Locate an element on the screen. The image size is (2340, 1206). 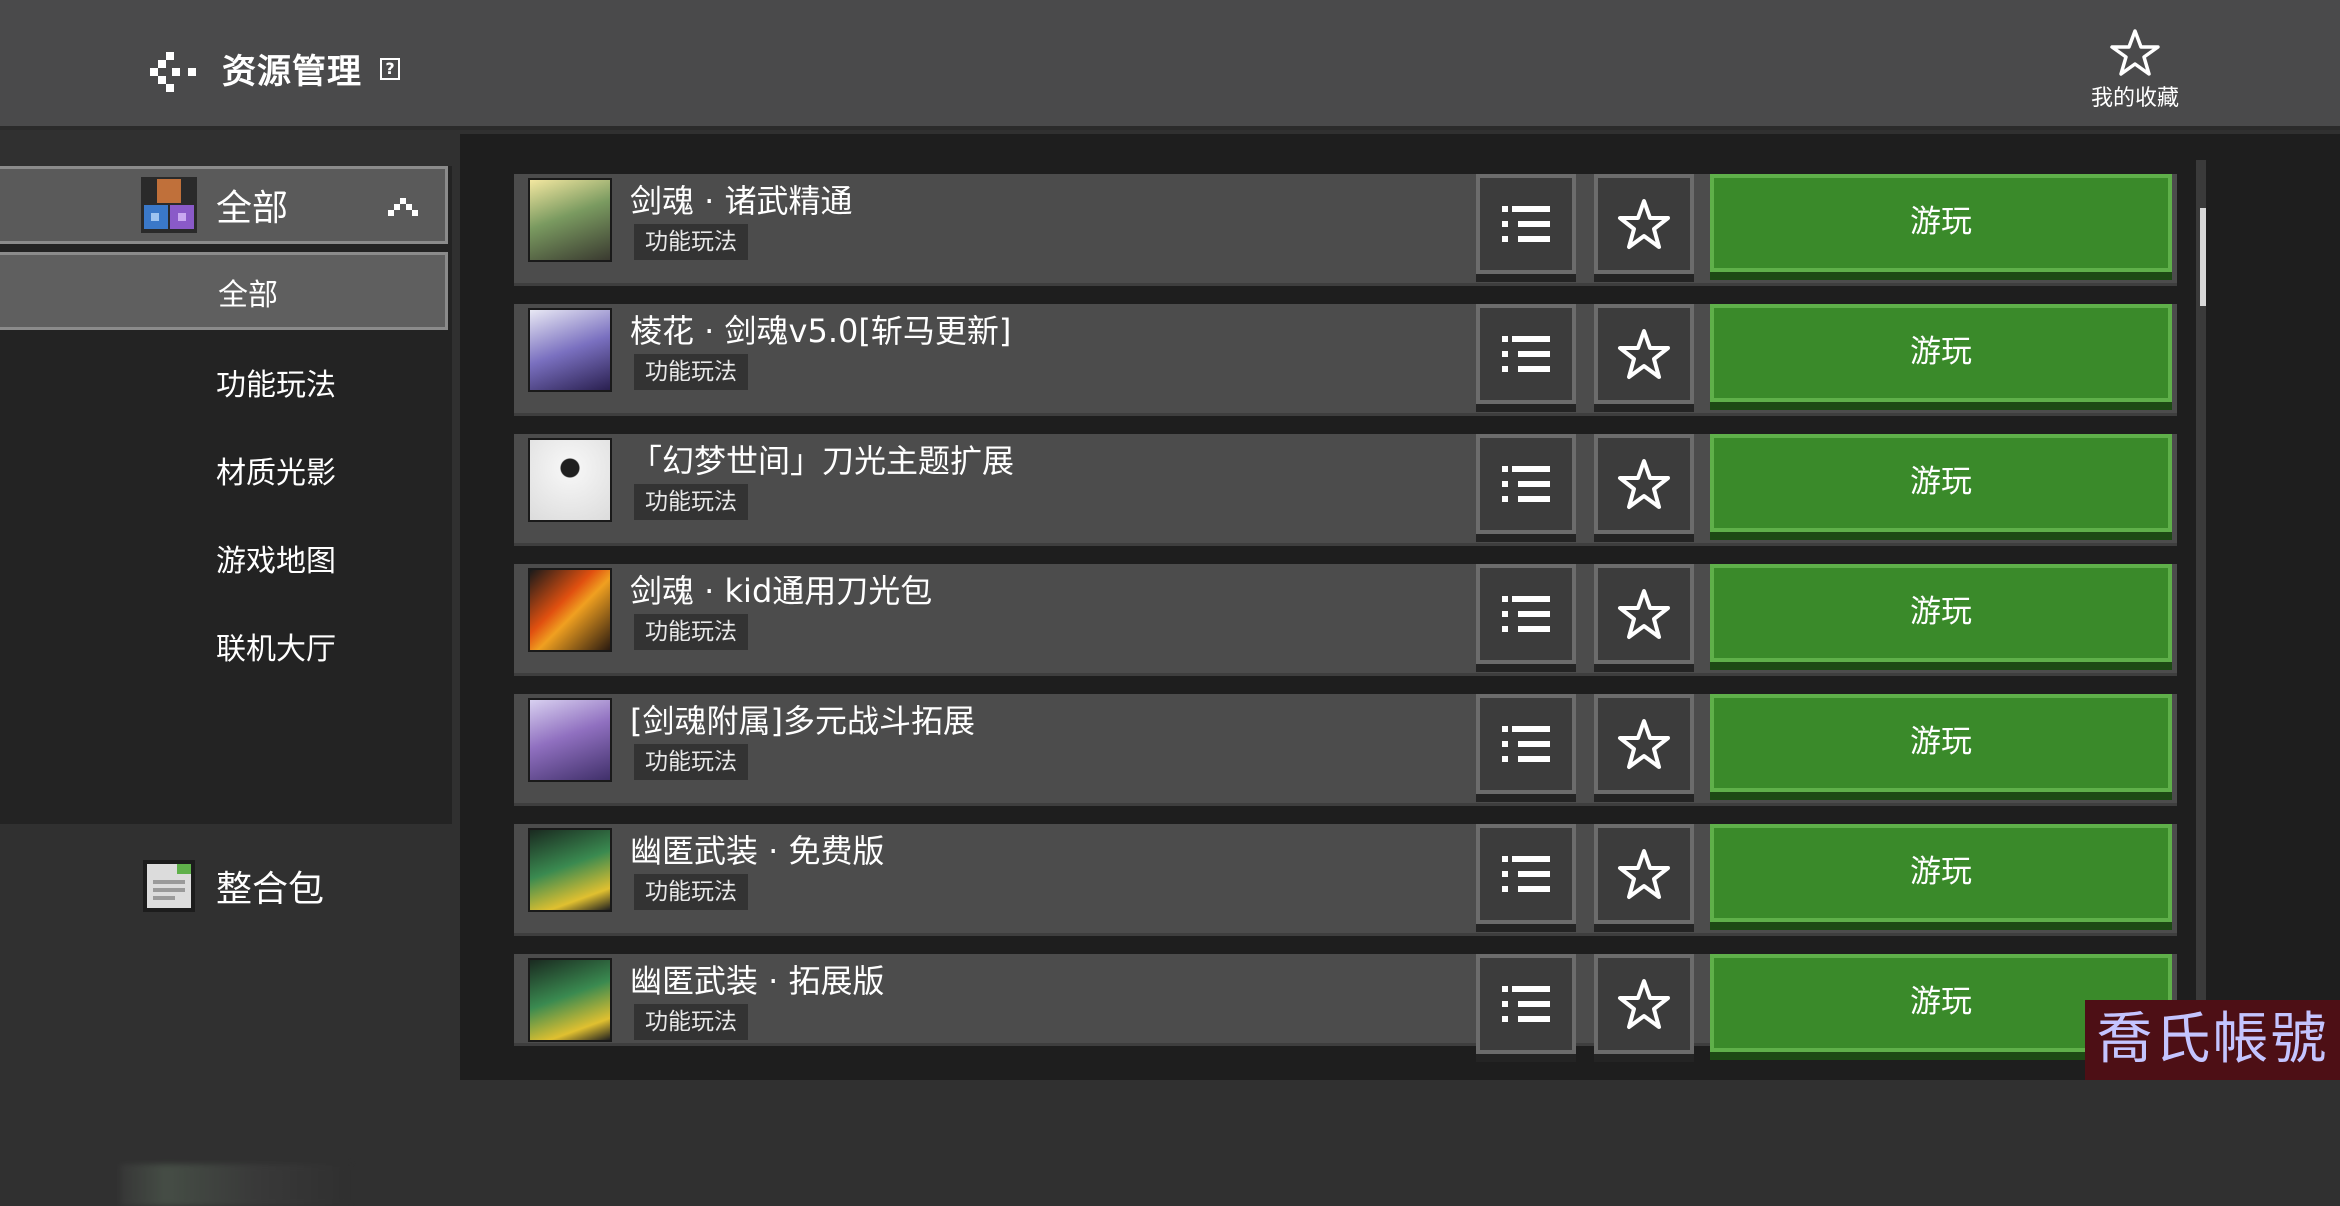
resource-row: 幽匿武装 · 拓展版 功能玩法 游玩 is located at coordinates (1345, 1004).